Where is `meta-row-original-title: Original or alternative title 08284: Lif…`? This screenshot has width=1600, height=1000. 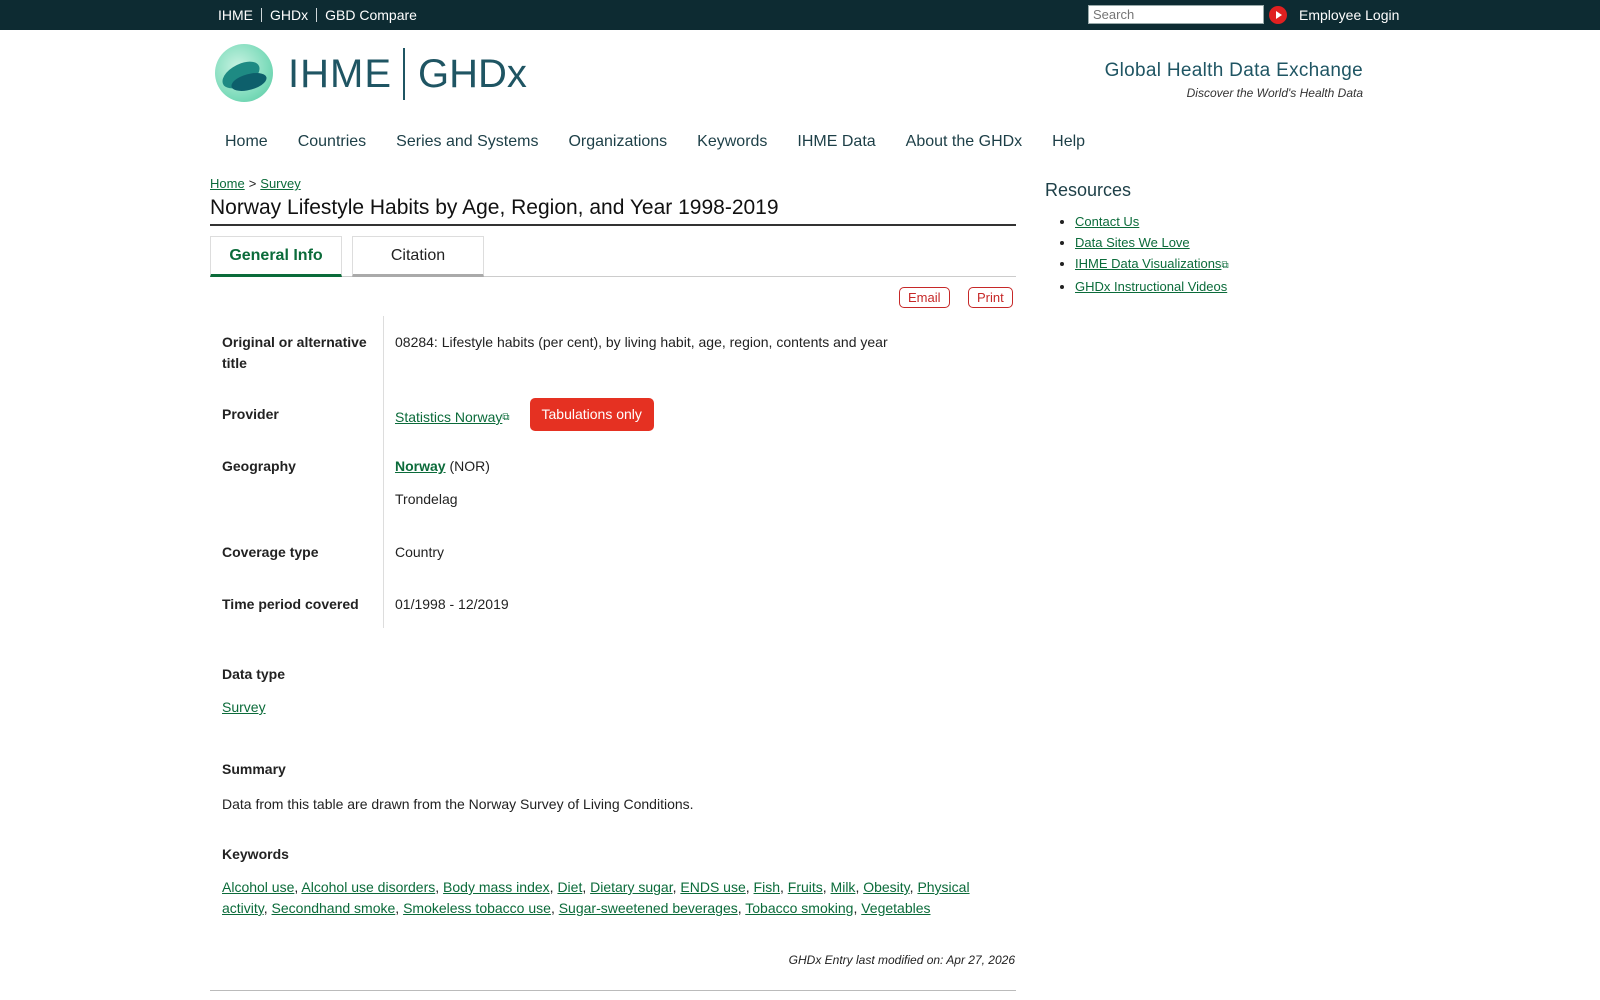 meta-row-original-title: Original or alternative title 08284: Lif… is located at coordinates (613, 352).